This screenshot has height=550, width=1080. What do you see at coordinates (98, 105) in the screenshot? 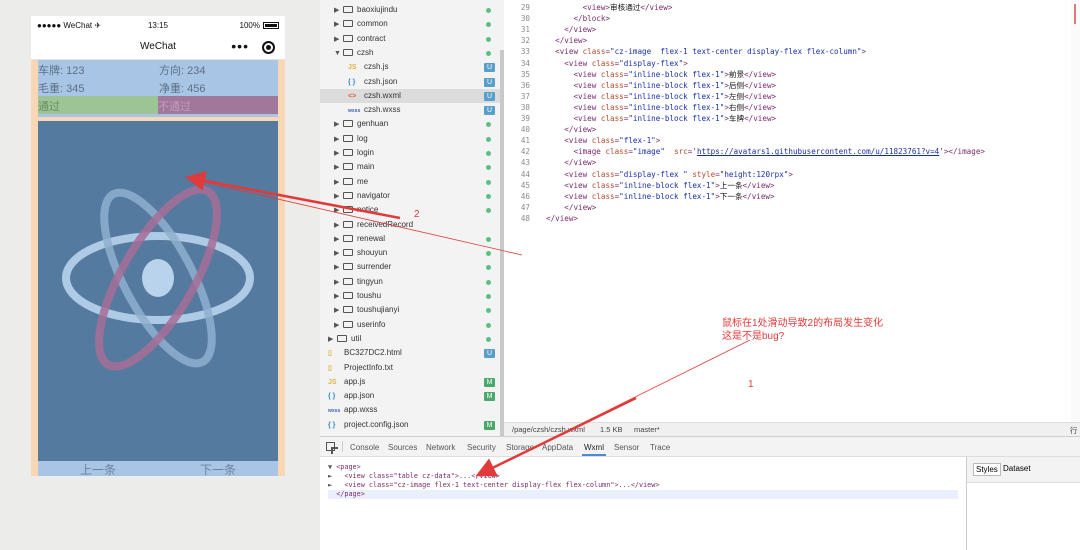
I see `pass-button: 通过` at bounding box center [98, 105].